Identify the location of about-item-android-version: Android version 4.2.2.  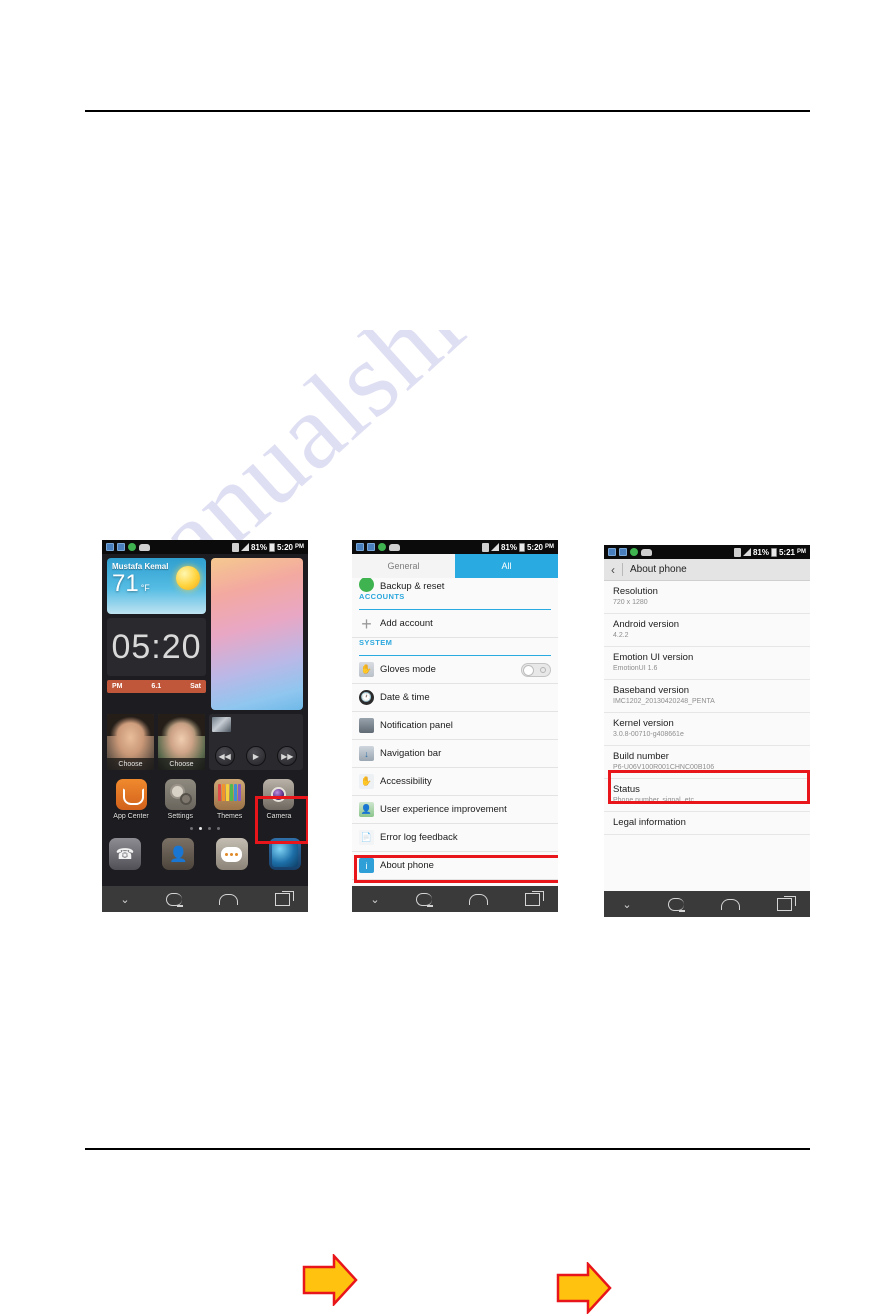
(707, 630).